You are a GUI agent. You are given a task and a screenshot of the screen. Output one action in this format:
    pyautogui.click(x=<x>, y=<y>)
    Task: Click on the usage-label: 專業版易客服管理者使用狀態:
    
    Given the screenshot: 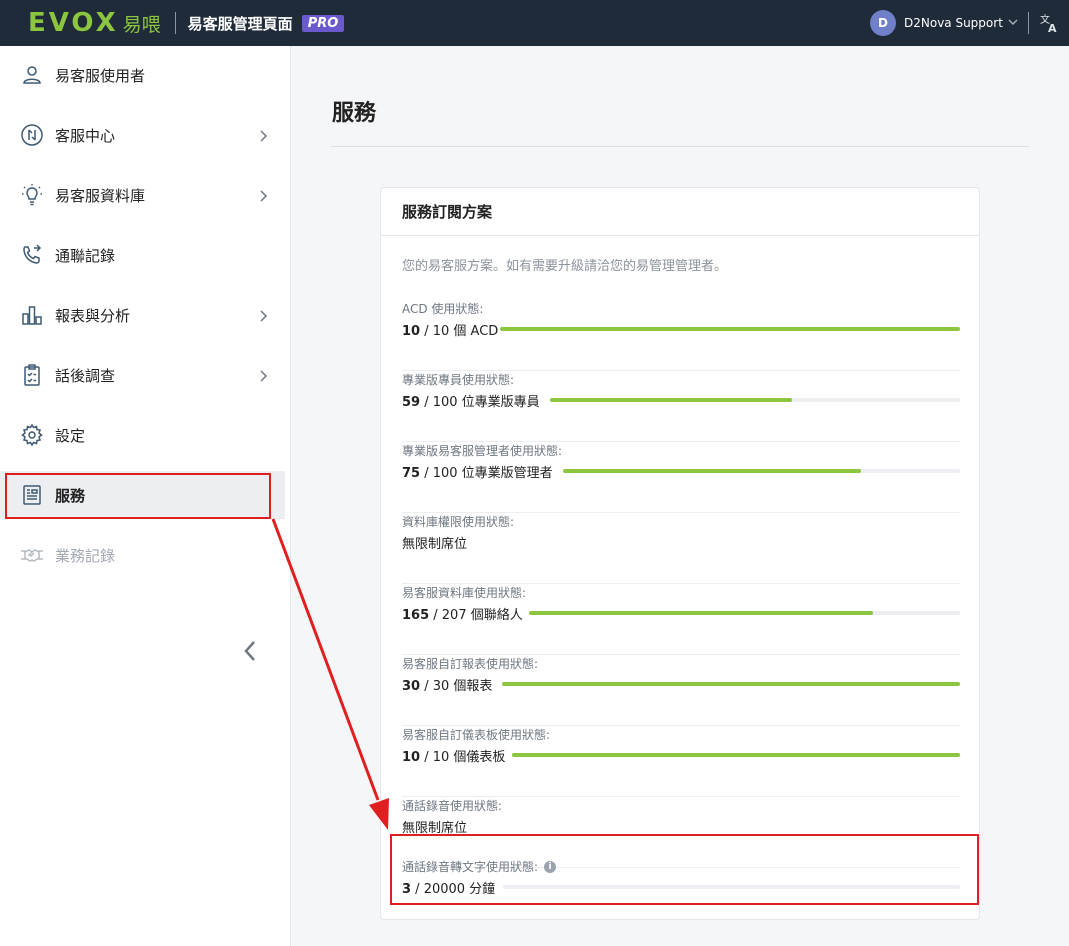 What is the action you would take?
    pyautogui.click(x=482, y=450)
    